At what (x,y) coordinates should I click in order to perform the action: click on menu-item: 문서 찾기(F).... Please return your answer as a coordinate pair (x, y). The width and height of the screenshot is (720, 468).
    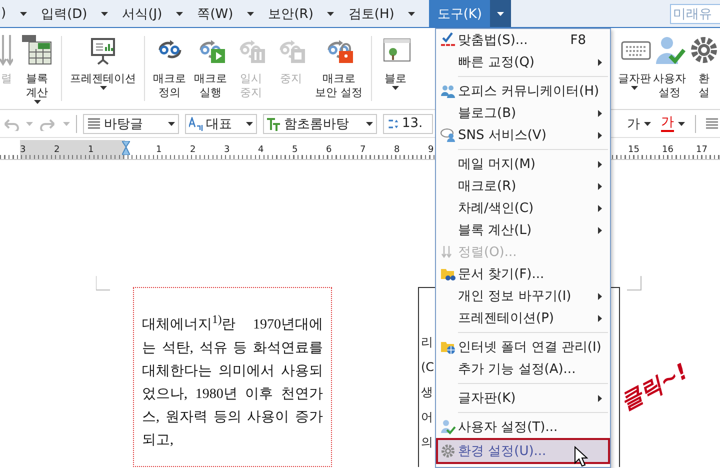
    Looking at the image, I should click on (523, 274).